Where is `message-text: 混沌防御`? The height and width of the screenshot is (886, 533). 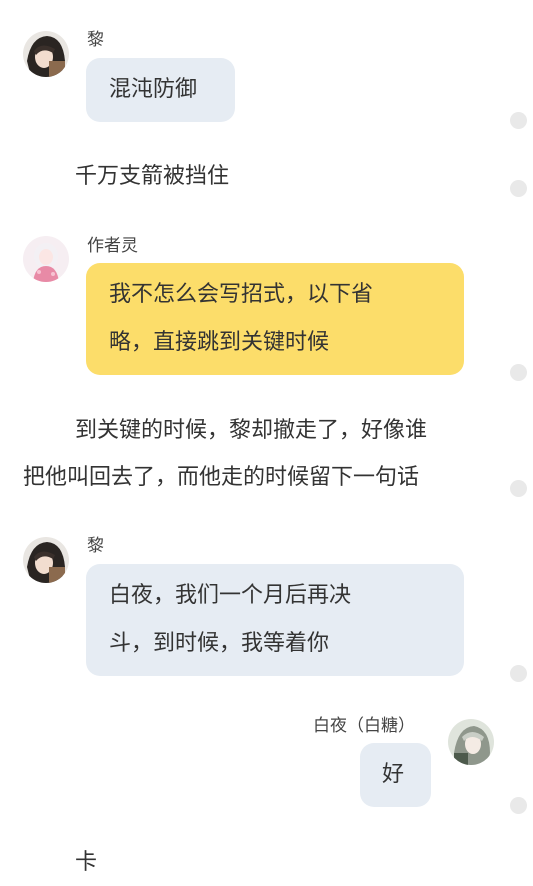 message-text: 混沌防御 is located at coordinates (153, 89).